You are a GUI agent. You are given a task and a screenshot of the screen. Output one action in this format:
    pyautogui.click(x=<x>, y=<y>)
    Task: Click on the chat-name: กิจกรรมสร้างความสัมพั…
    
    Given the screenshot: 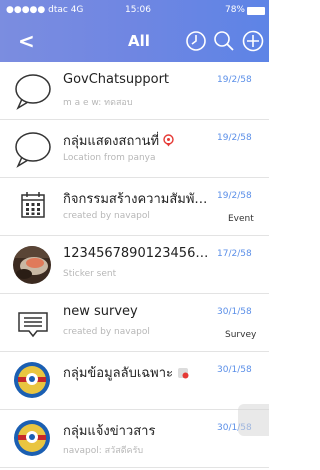 What is the action you would take?
    pyautogui.click(x=135, y=199)
    